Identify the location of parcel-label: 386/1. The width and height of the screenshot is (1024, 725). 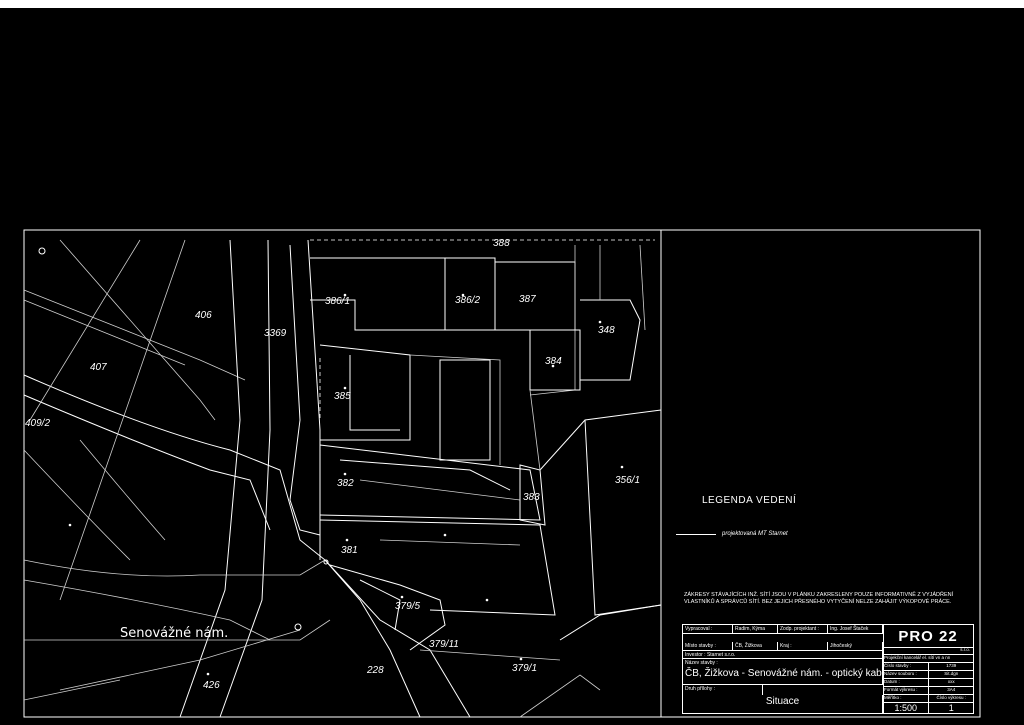
(337, 301).